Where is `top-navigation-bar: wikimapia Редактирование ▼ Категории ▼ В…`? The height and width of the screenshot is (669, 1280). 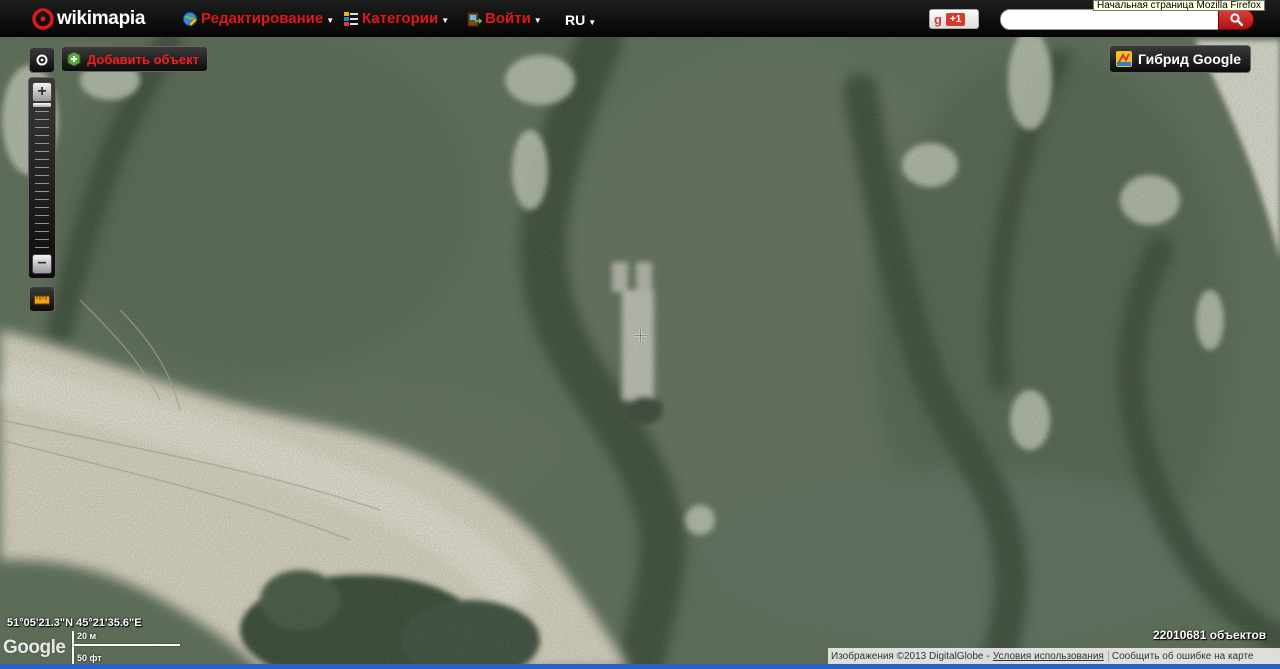 top-navigation-bar: wikimapia Редактирование ▼ Категории ▼ В… is located at coordinates (640, 18).